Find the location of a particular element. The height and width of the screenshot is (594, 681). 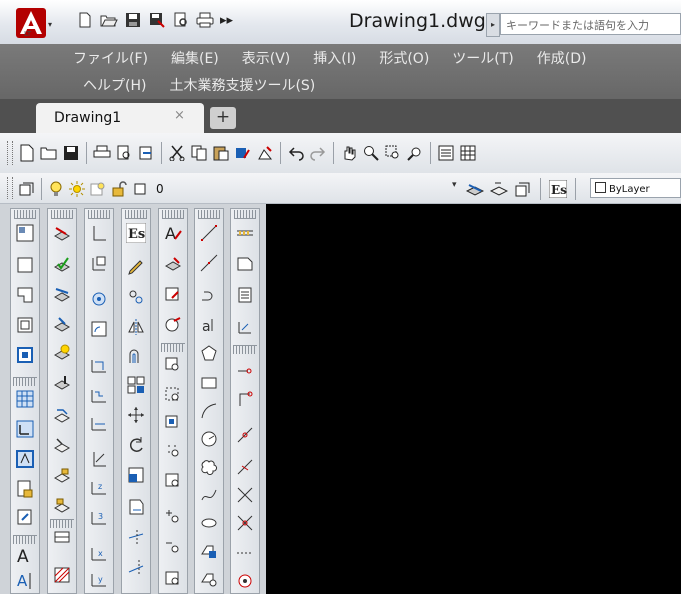

chevron-right-icon: ▸ is located at coordinates (493, 25).